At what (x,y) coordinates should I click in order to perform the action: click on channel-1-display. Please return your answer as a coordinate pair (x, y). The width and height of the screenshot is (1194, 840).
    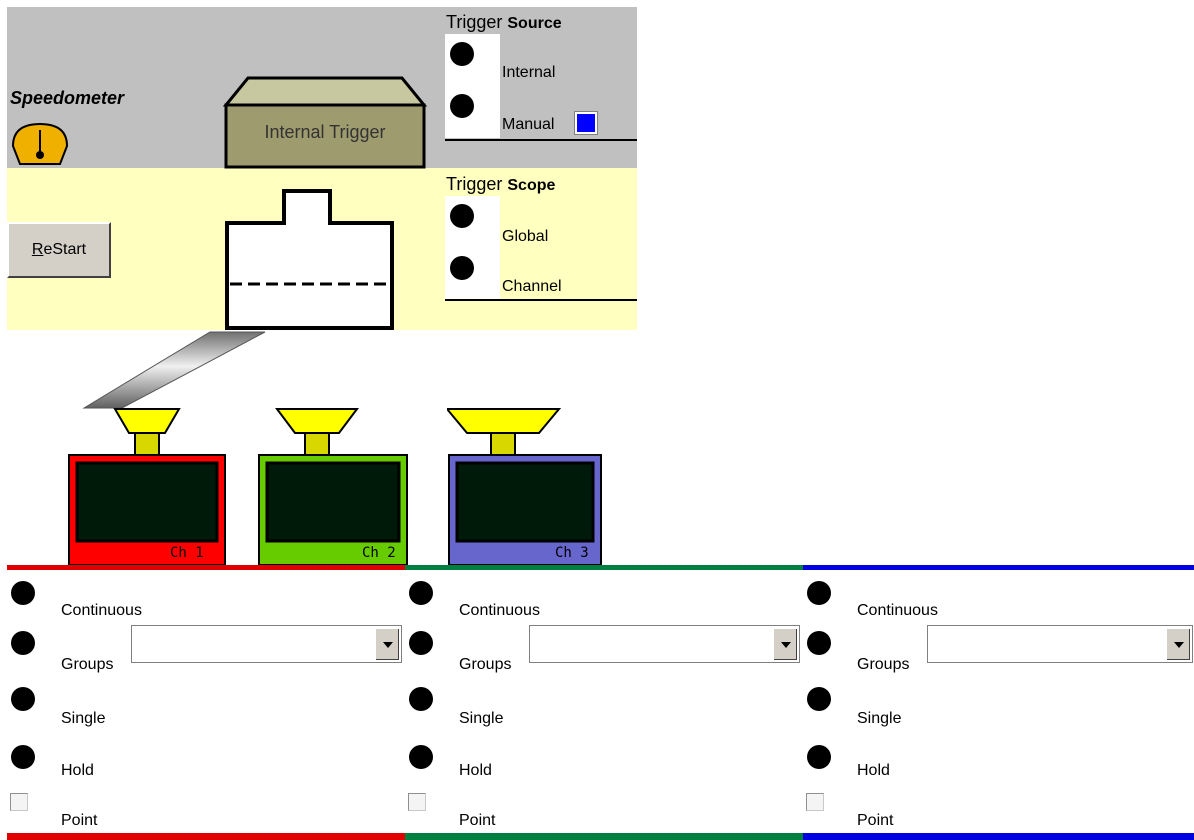
    Looking at the image, I should click on (147, 486).